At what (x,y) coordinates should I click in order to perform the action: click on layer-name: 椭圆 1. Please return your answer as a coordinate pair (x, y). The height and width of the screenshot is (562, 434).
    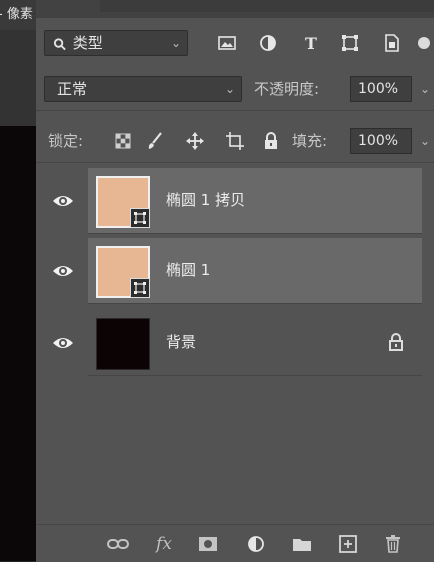
    Looking at the image, I should click on (188, 270).